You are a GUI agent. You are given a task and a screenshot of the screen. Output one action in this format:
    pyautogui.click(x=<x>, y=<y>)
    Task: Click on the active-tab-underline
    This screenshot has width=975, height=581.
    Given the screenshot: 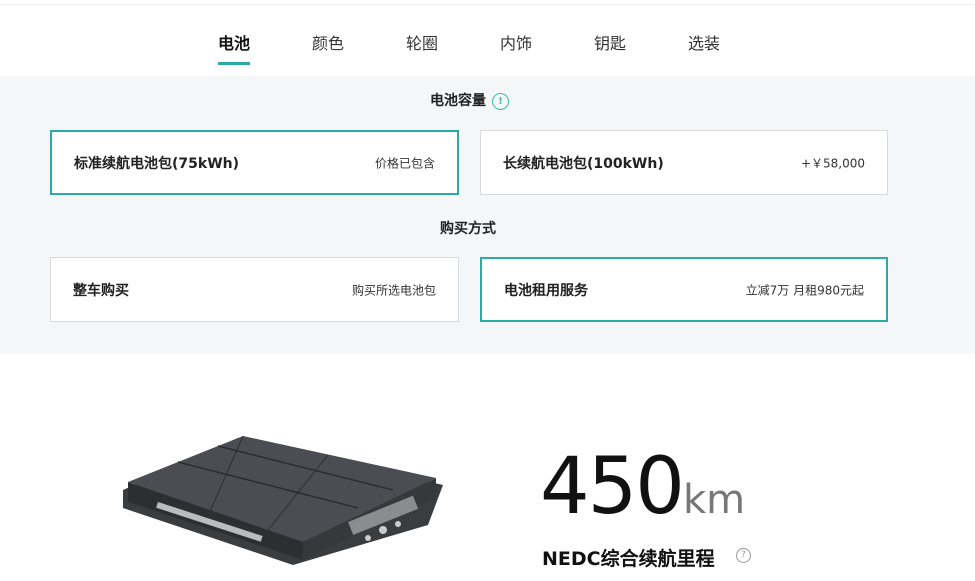 What is the action you would take?
    pyautogui.click(x=234, y=63)
    